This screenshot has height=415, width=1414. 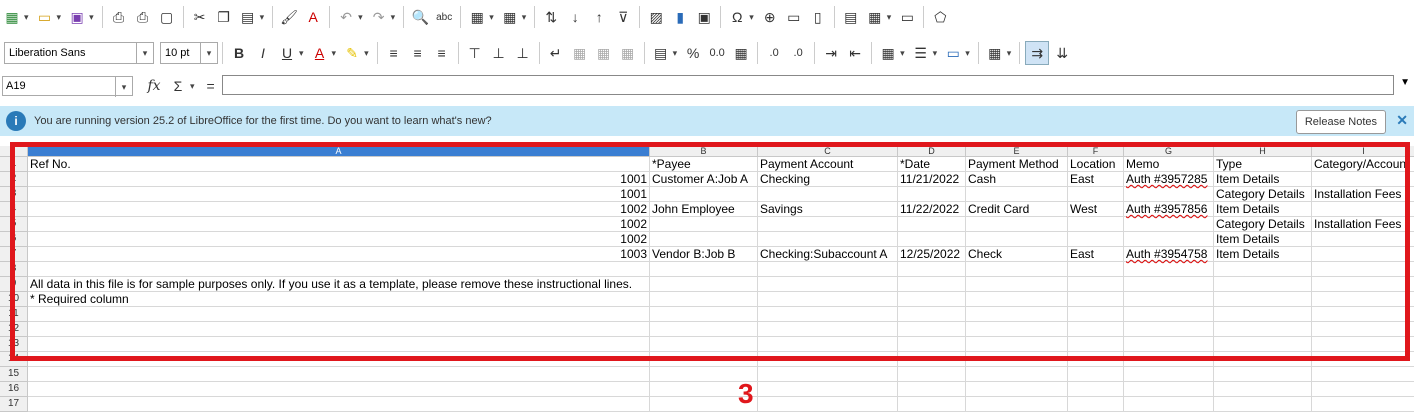 I want to click on formula-input, so click(x=808, y=85).